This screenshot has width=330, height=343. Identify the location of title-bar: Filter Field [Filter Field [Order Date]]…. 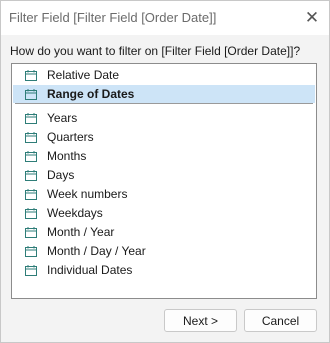
(165, 18).